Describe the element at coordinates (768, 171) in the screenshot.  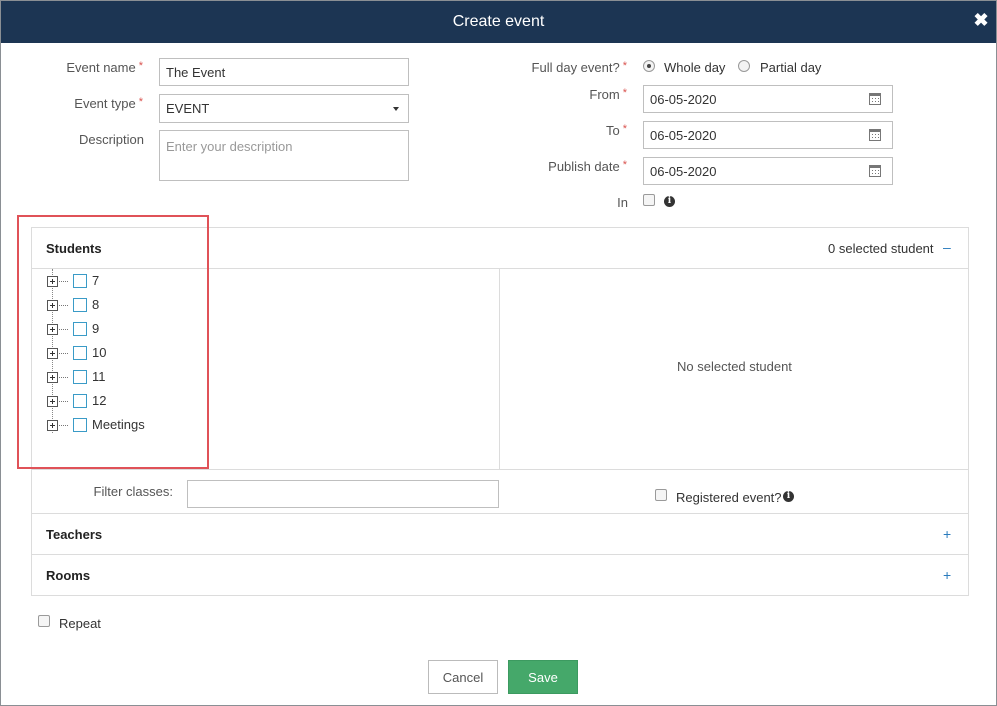
I see `publish-date-input: 06-05-2020` at that location.